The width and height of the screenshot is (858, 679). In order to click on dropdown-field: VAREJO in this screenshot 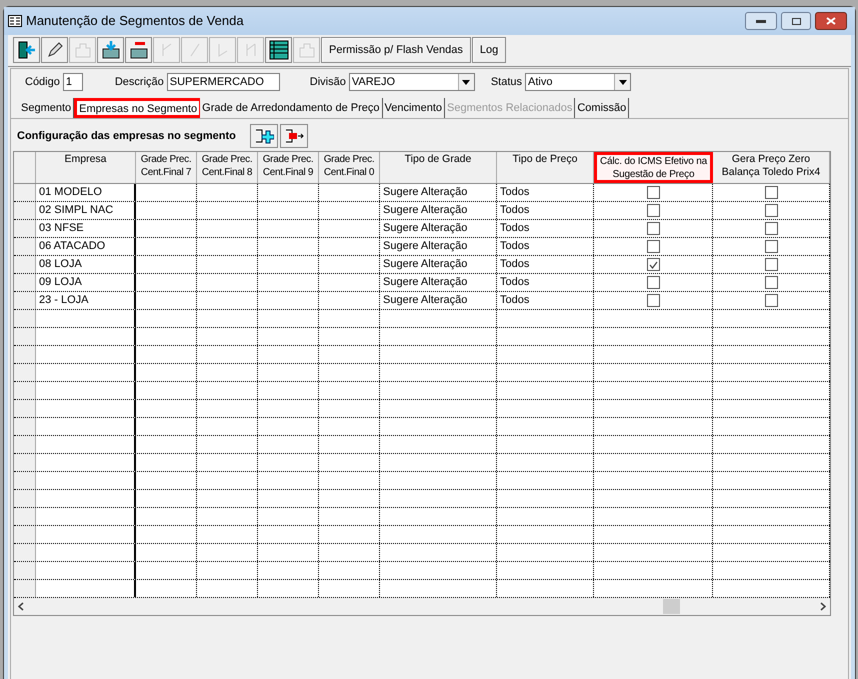, I will do `click(411, 82)`.